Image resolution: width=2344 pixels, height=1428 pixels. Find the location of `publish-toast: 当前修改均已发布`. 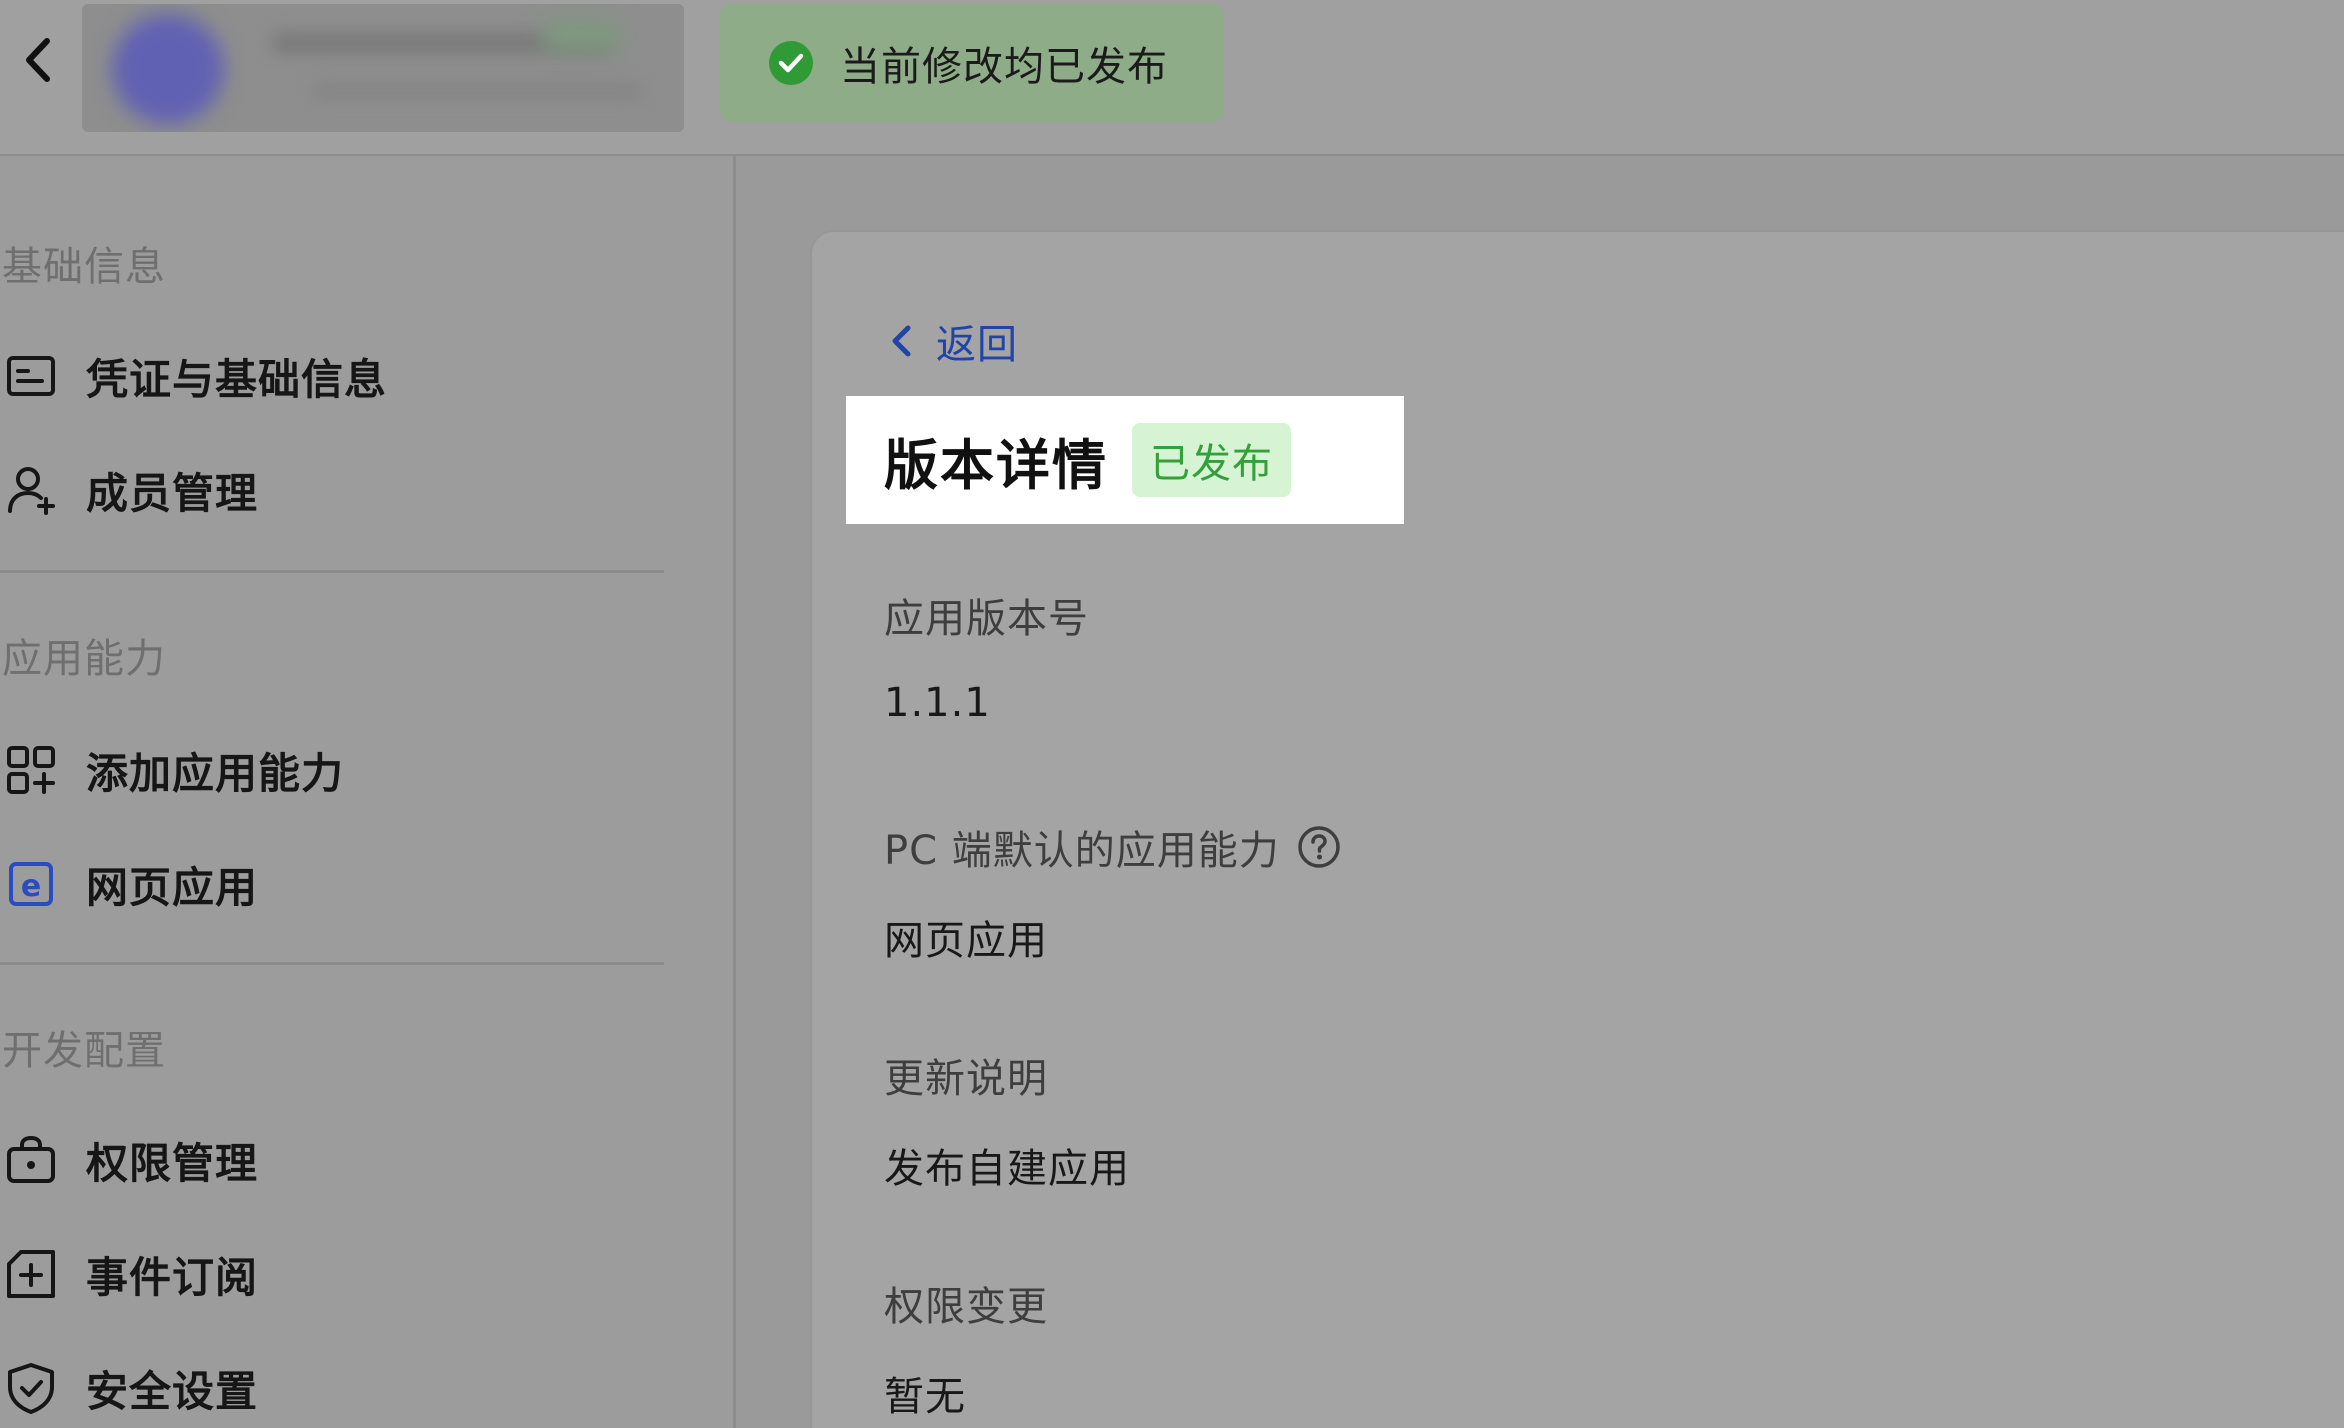

publish-toast: 当前修改均已发布 is located at coordinates (972, 63).